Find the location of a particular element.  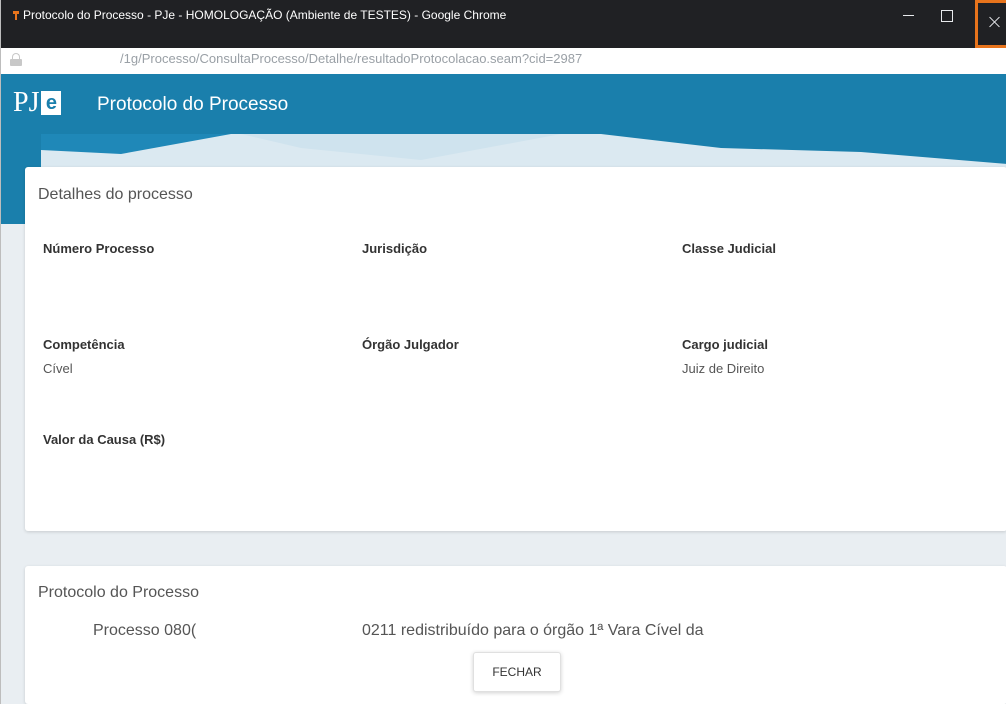

field-label-competencia: Competência is located at coordinates (84, 344).